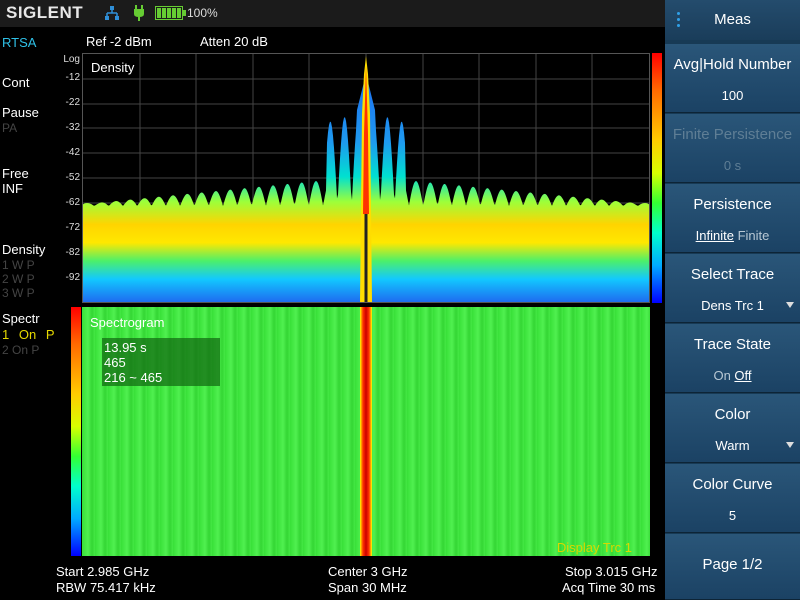 Image resolution: width=800 pixels, height=600 pixels. I want to click on free-label: Free, so click(15, 173).